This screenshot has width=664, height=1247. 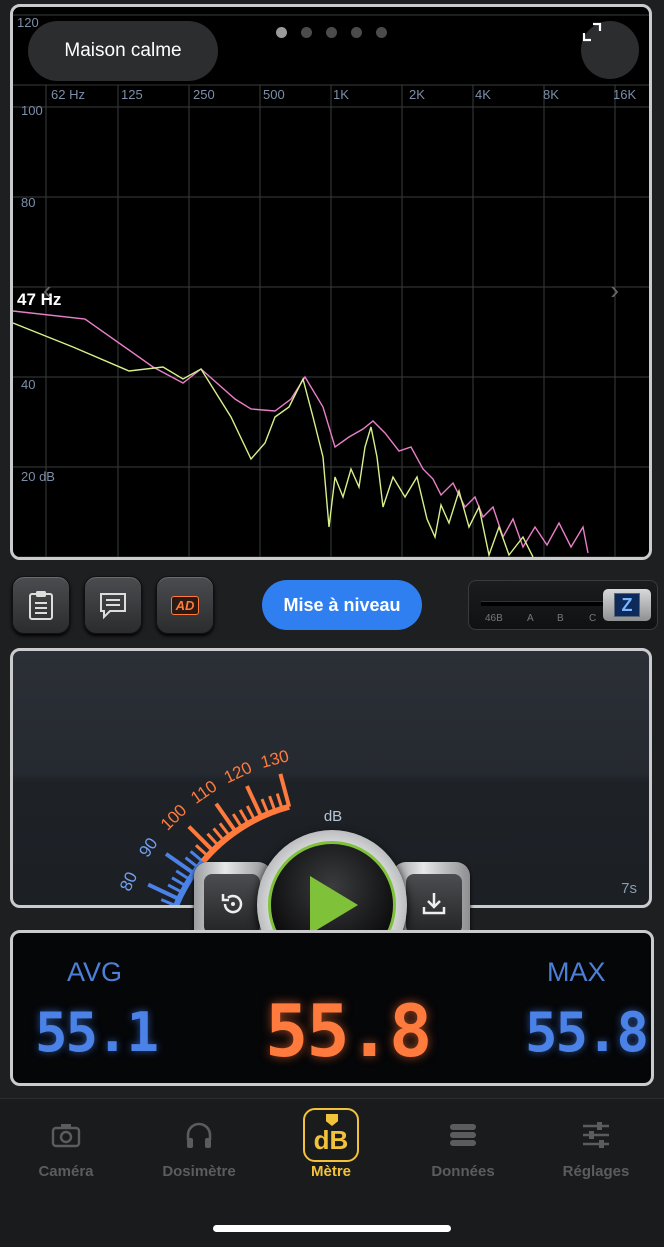 I want to click on preset-label: Maison calme, so click(x=123, y=50).